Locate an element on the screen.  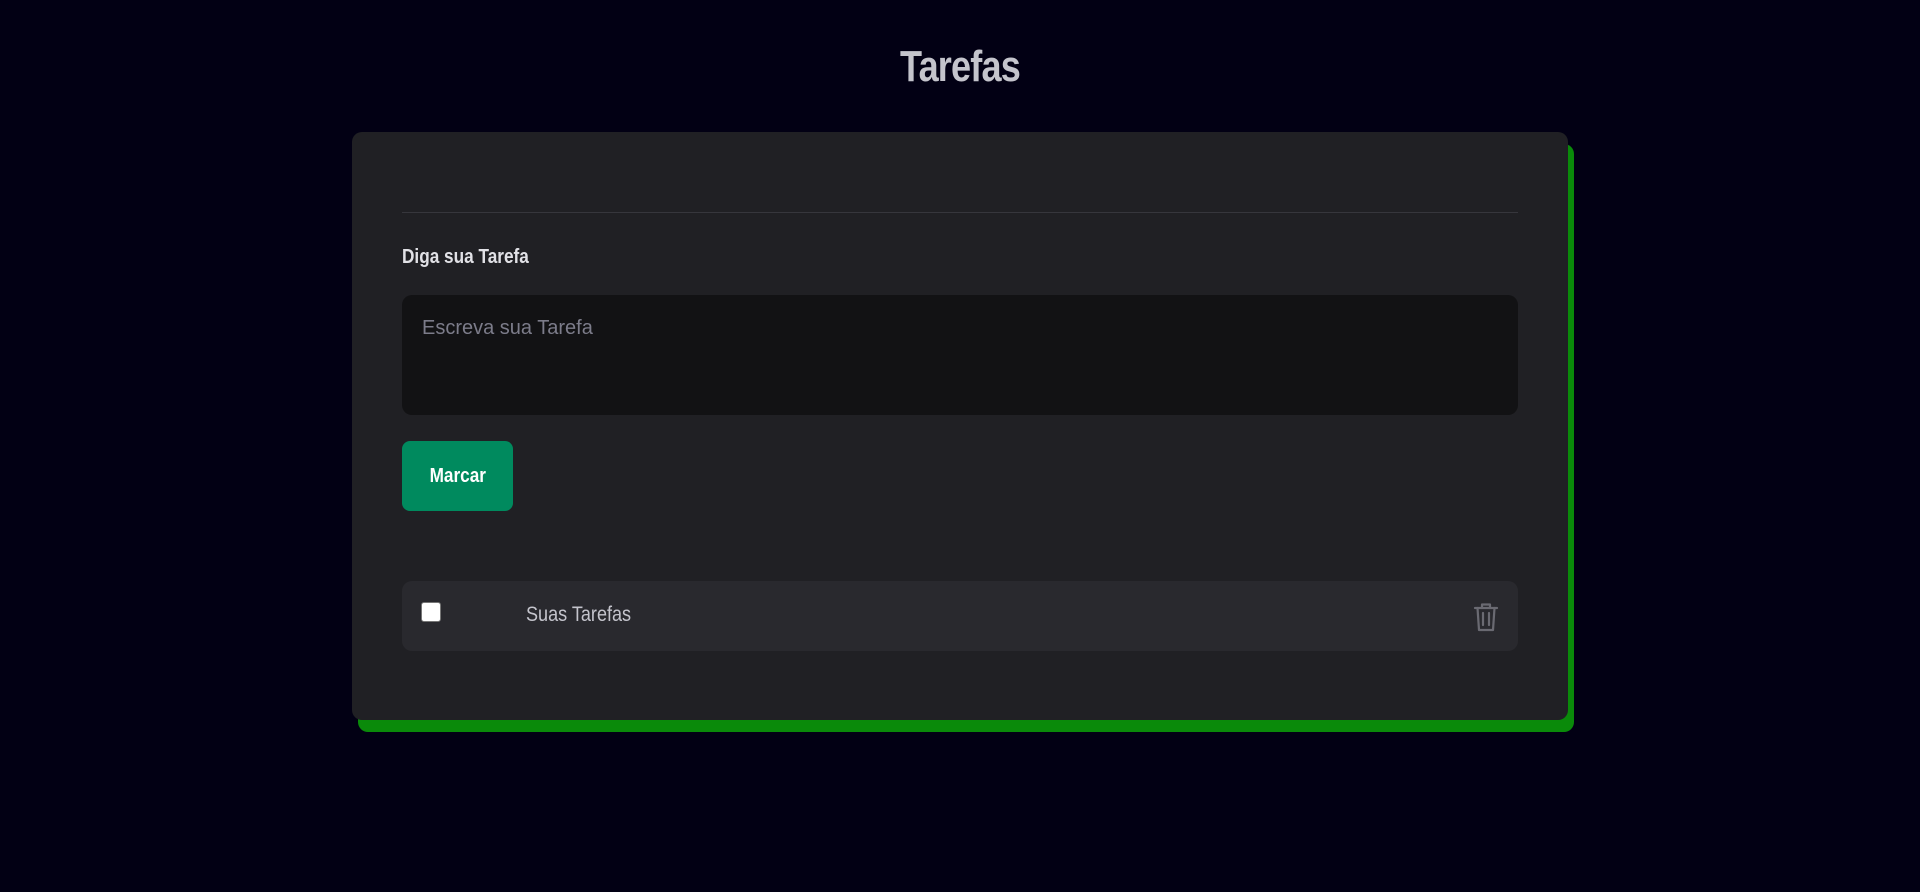
page-title: Tarefas is located at coordinates (960, 66).